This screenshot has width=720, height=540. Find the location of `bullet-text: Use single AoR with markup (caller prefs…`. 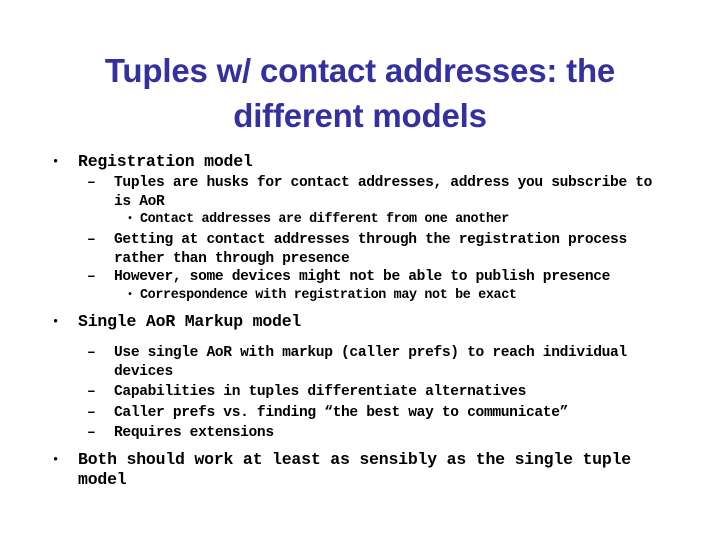

bullet-text: Use single AoR with markup (caller prefs… is located at coordinates (370, 362).